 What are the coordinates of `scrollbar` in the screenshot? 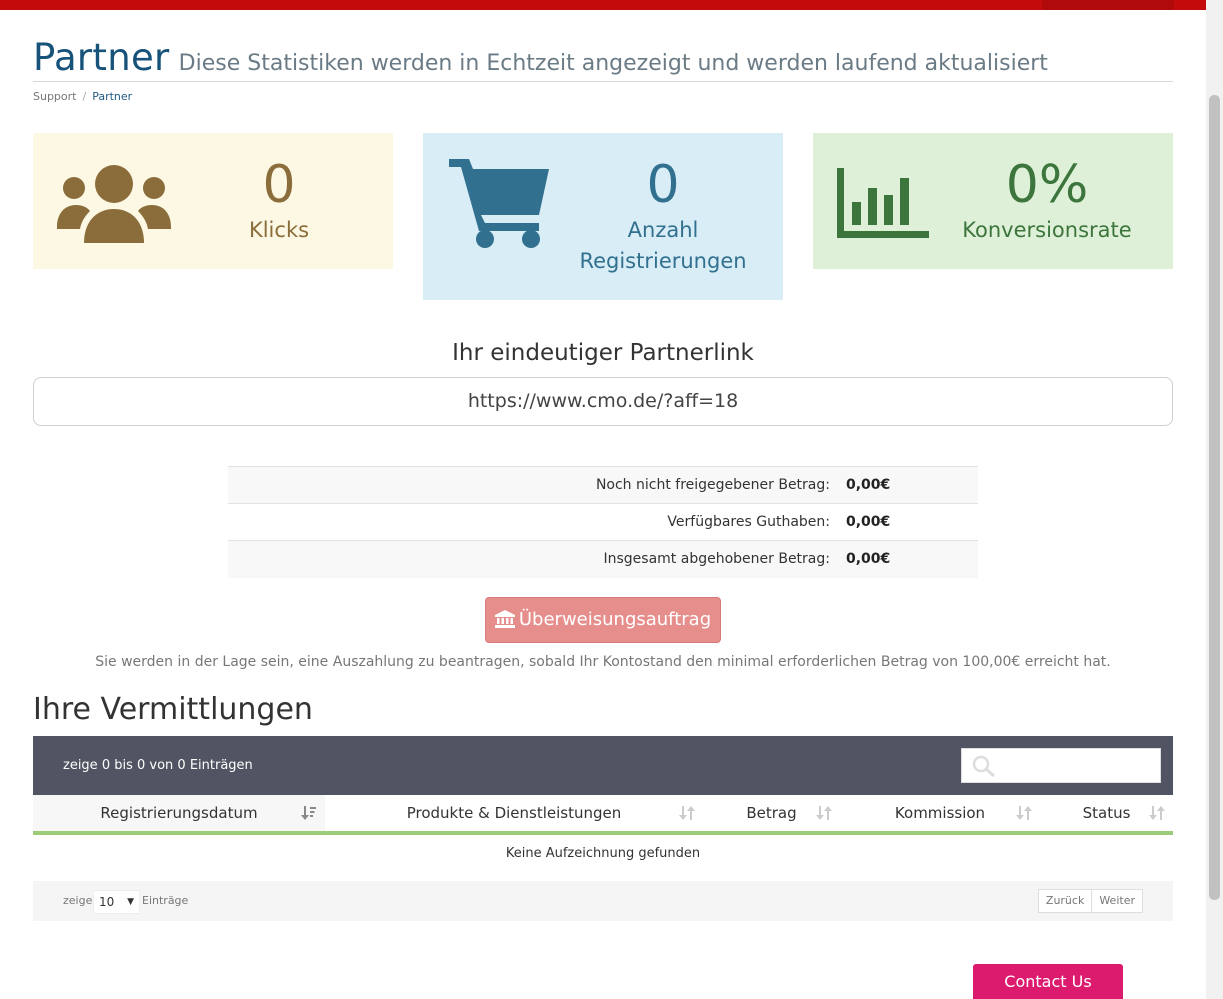 It's located at (1214, 499).